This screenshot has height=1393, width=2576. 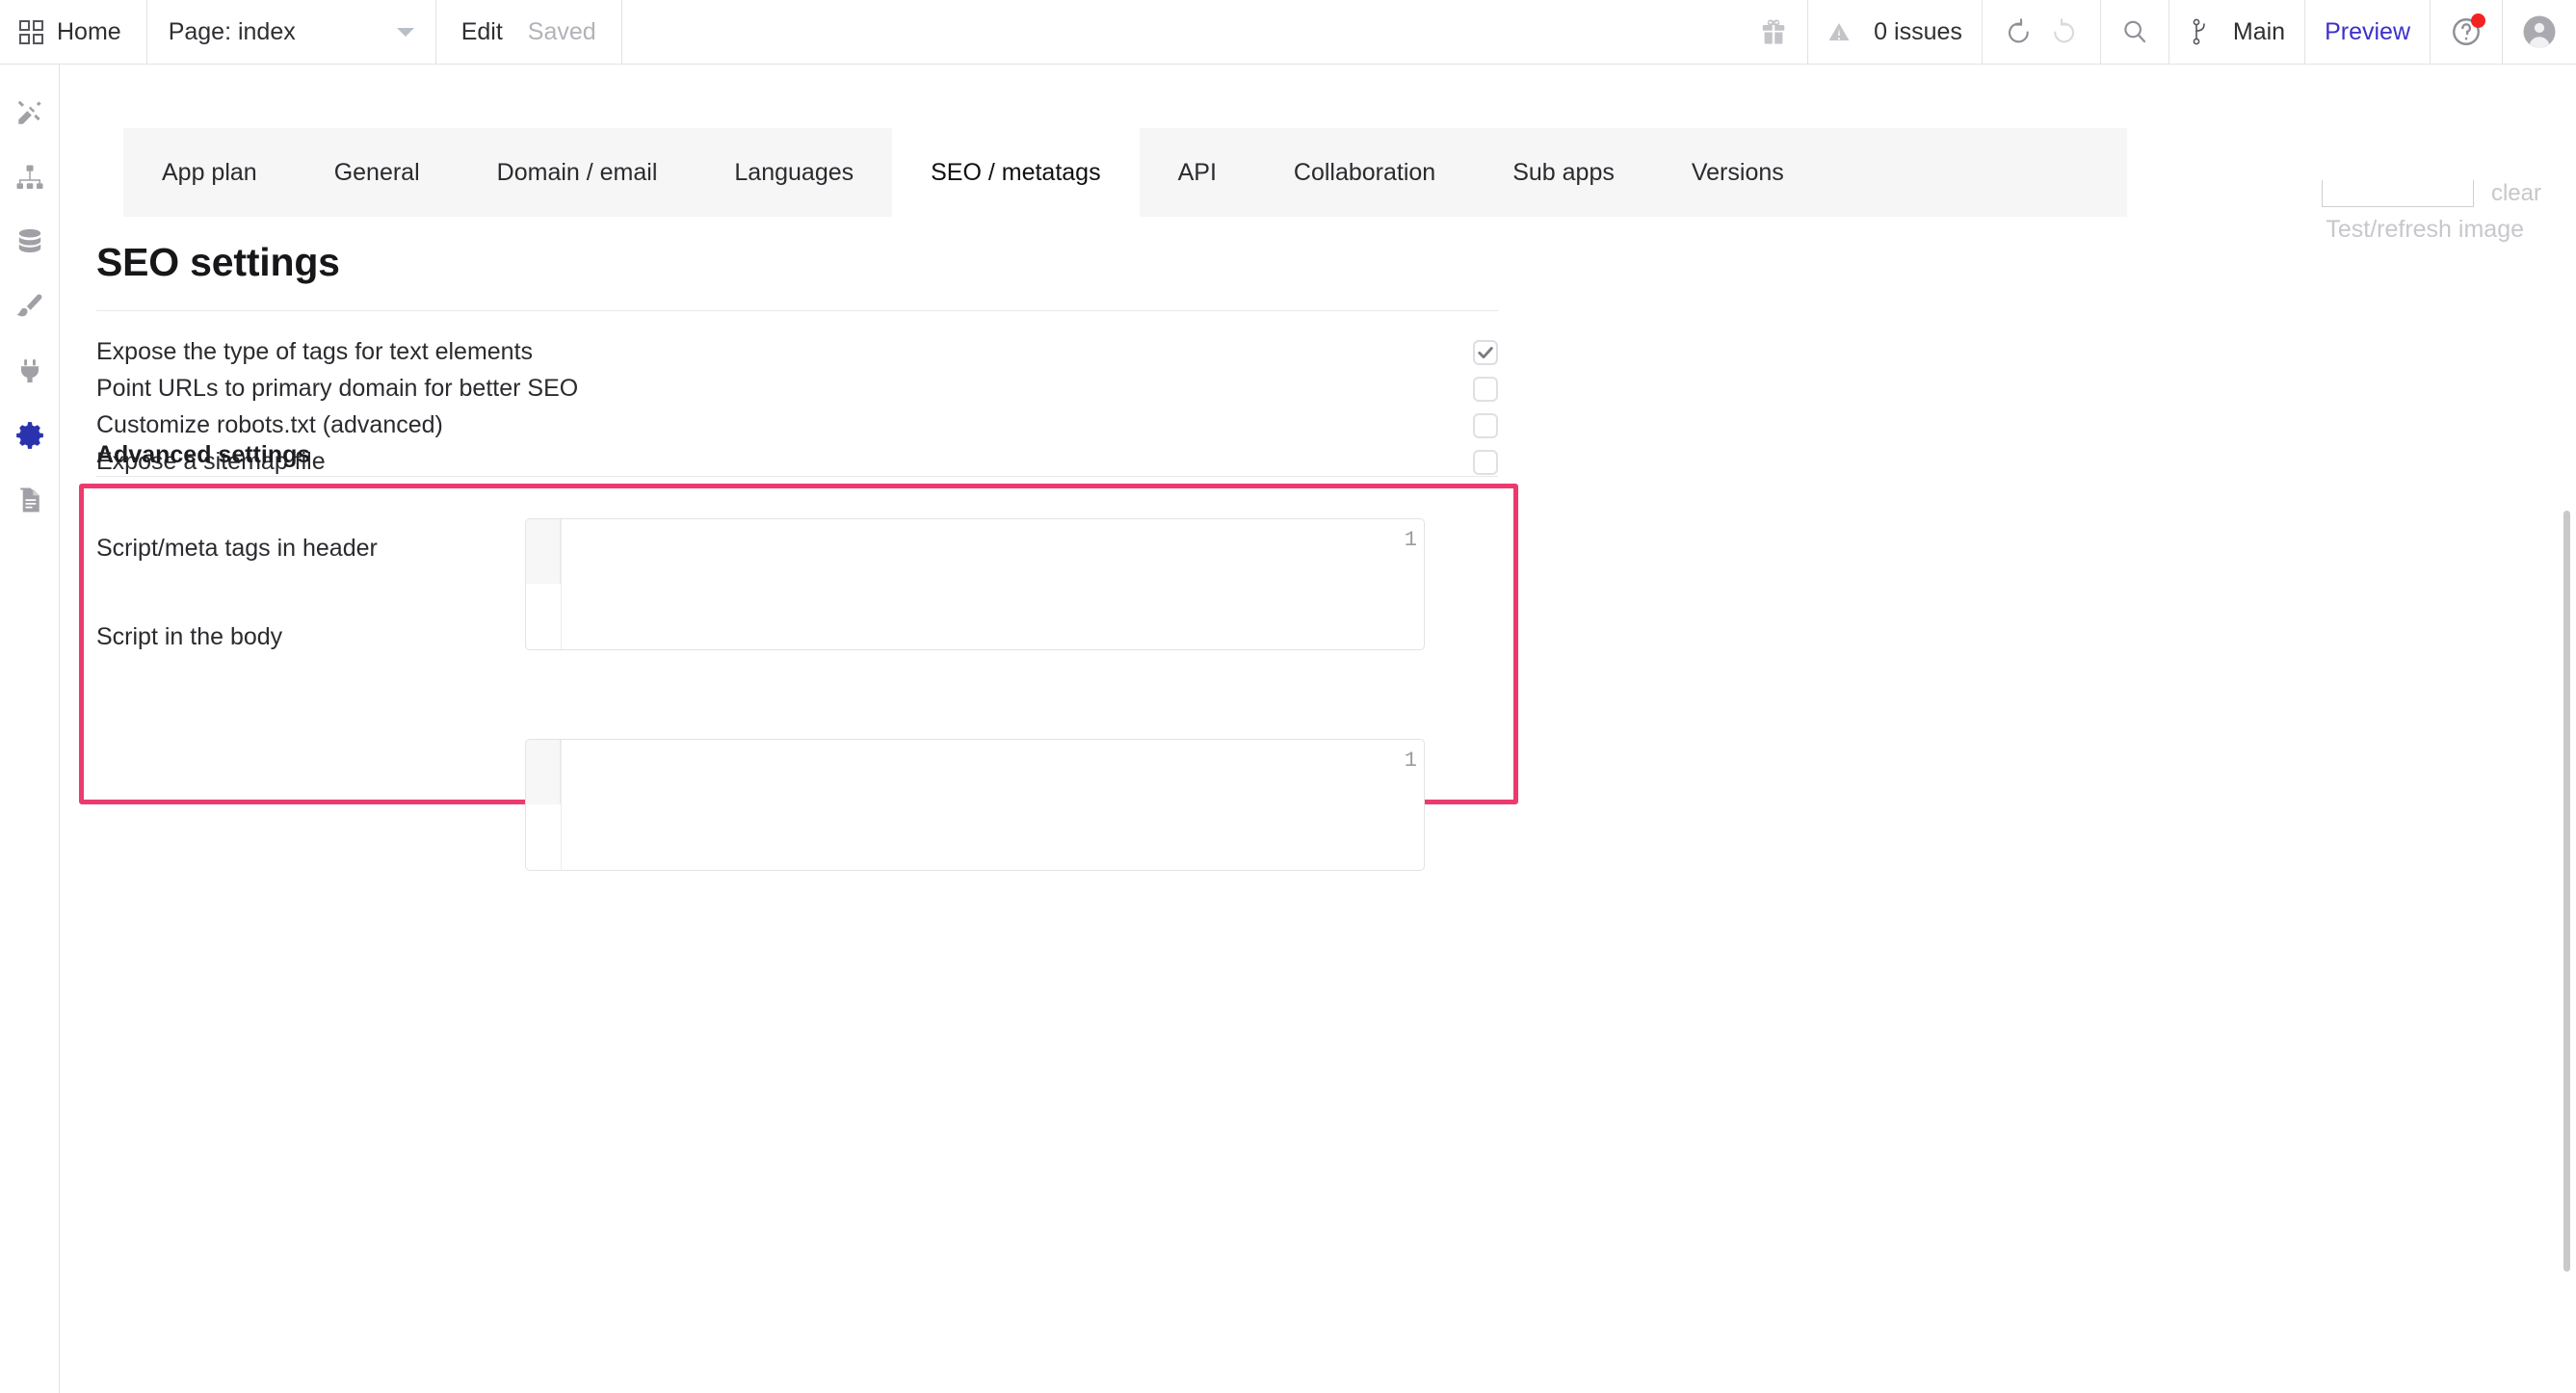 What do you see at coordinates (2042, 32) in the screenshot?
I see `history-group` at bounding box center [2042, 32].